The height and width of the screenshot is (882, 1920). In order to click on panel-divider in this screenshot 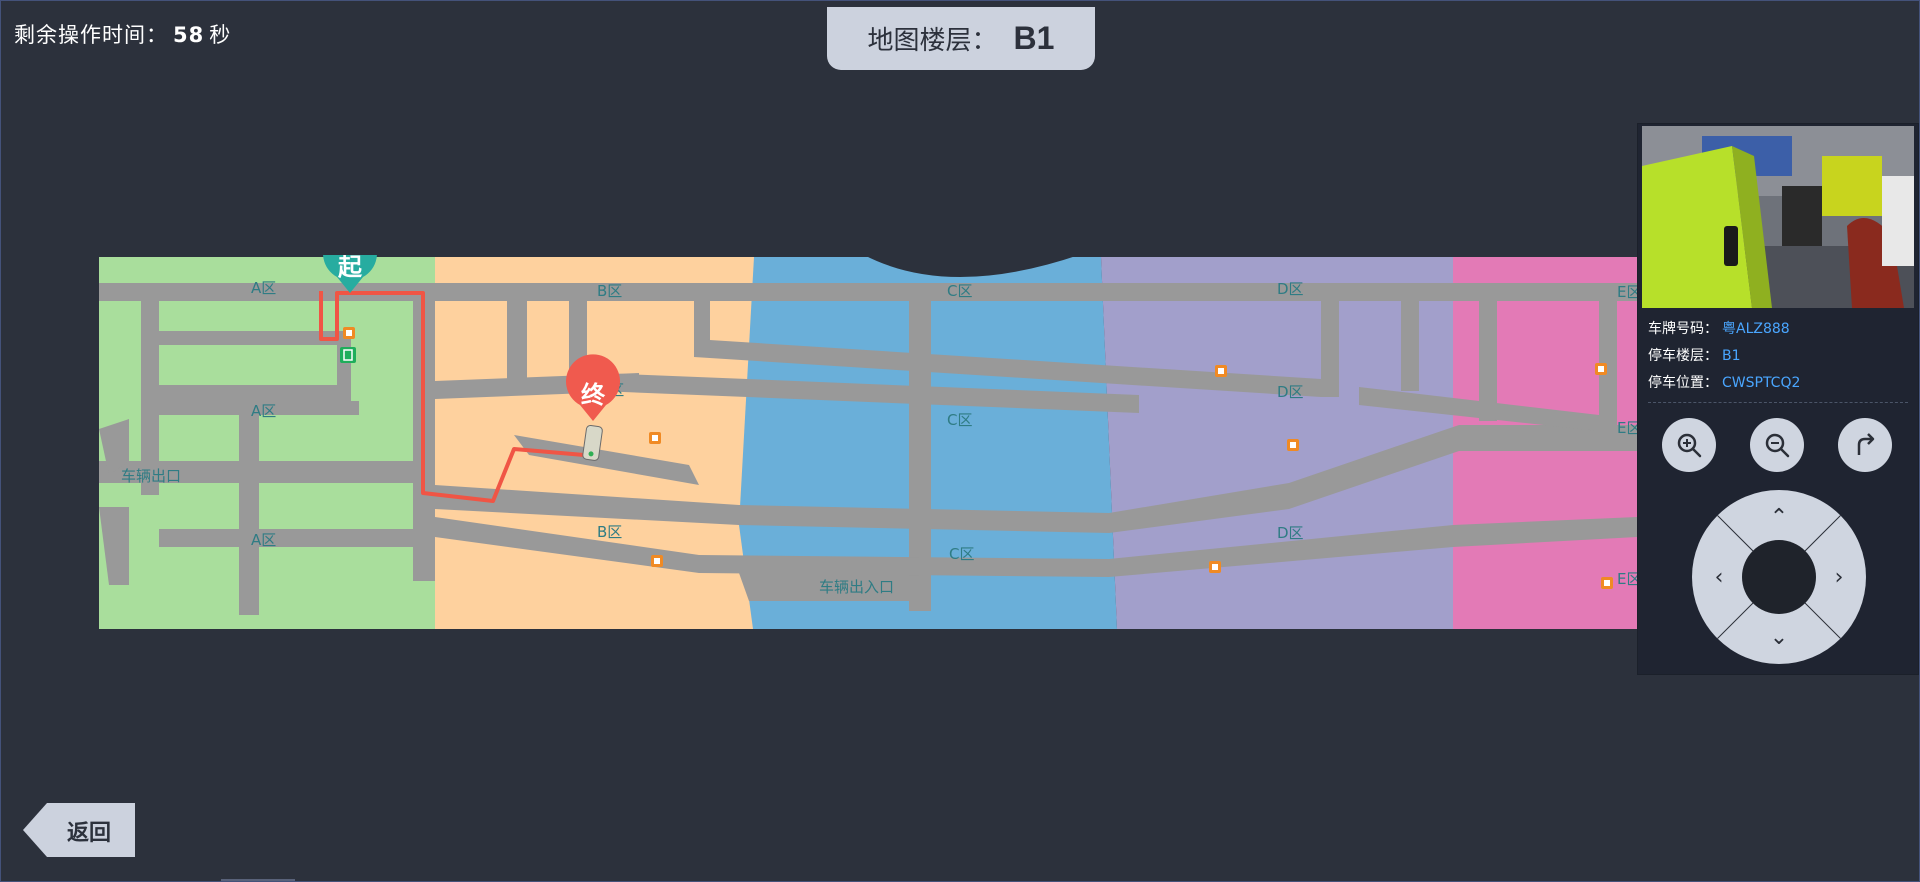, I will do `click(1778, 402)`.